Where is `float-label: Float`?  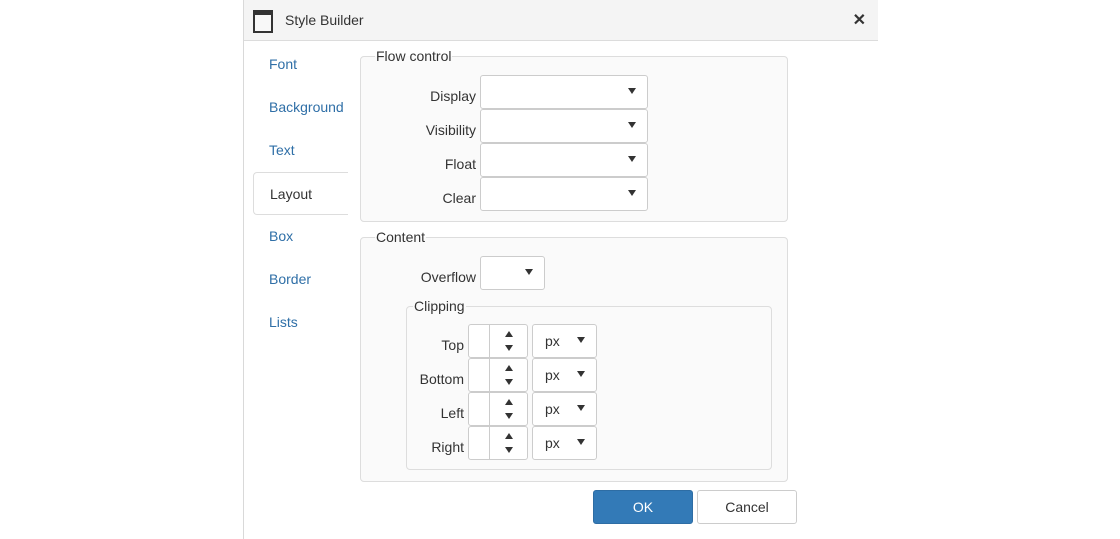 float-label: Float is located at coordinates (460, 164).